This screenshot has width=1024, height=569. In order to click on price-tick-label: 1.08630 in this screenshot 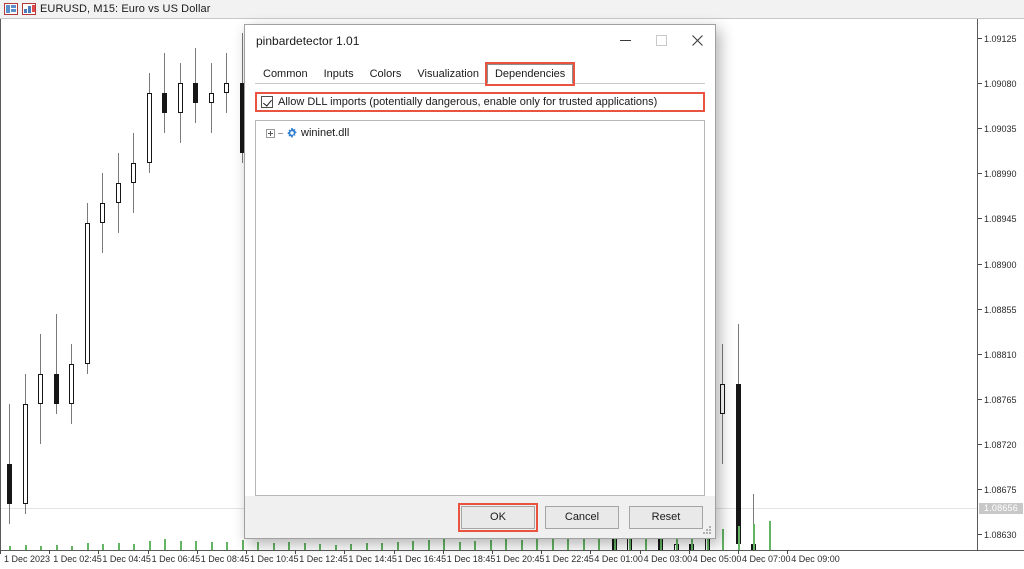, I will do `click(997, 535)`.